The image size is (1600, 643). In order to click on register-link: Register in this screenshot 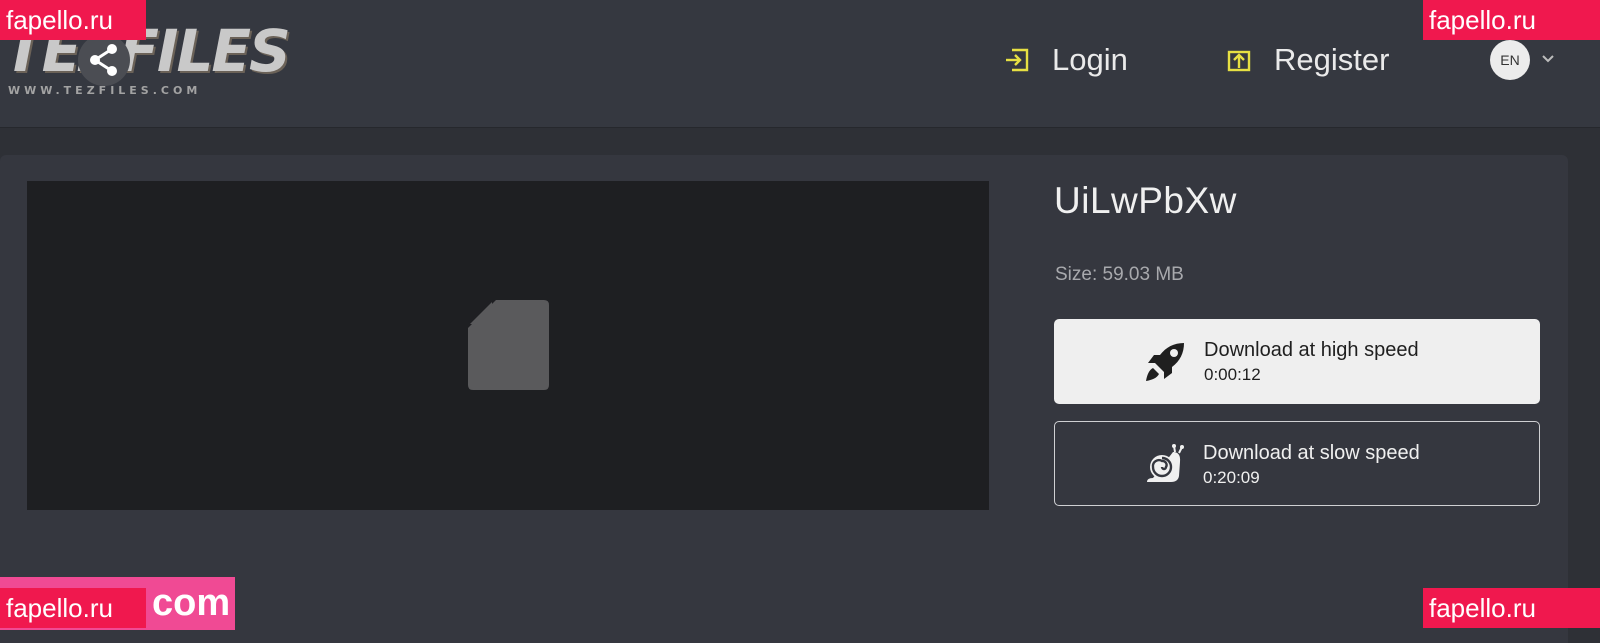, I will do `click(1307, 60)`.